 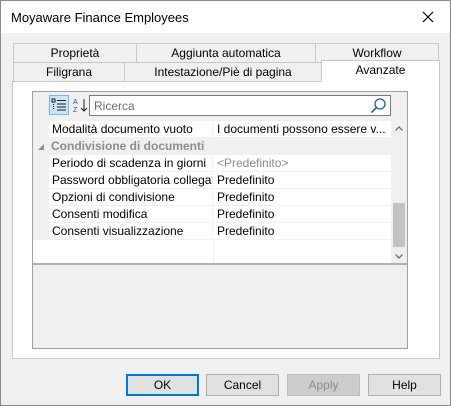 I want to click on close-button, so click(x=428, y=17).